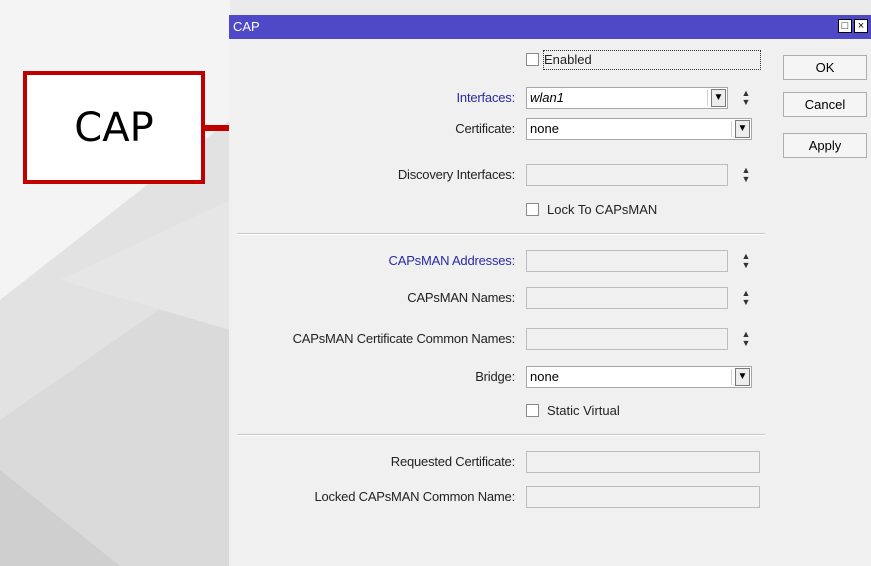  I want to click on capsman-cert-common-names-field, so click(627, 339).